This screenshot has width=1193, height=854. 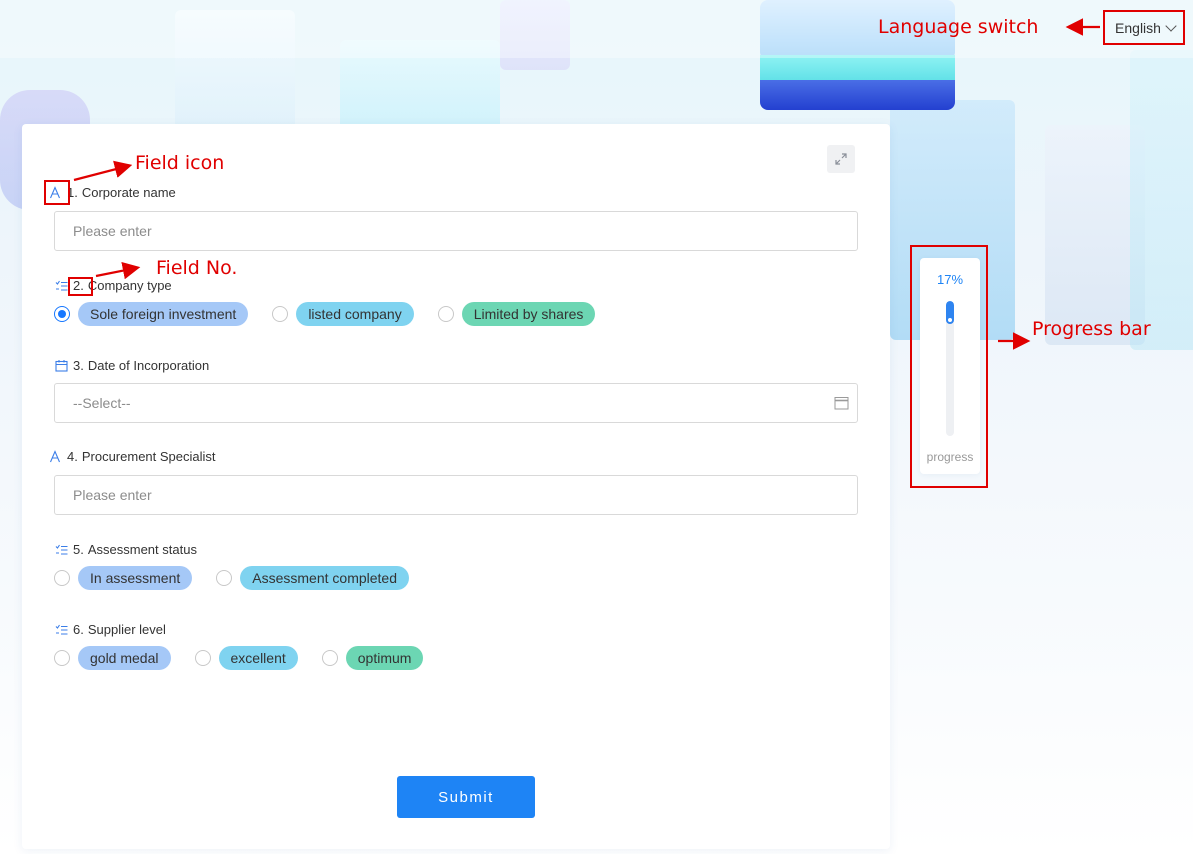 I want to click on date-of-incorporation-picker: --Select--, so click(x=456, y=403).